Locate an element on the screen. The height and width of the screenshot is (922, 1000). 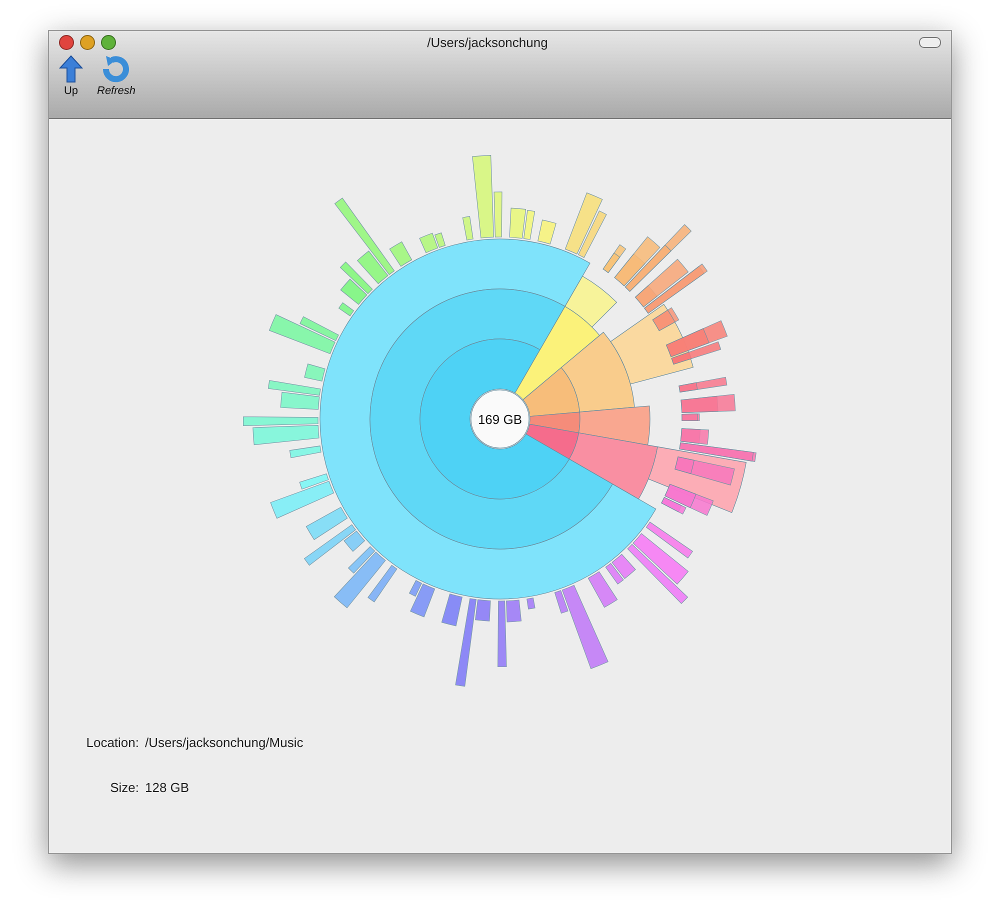
up-button: Up is located at coordinates (71, 76).